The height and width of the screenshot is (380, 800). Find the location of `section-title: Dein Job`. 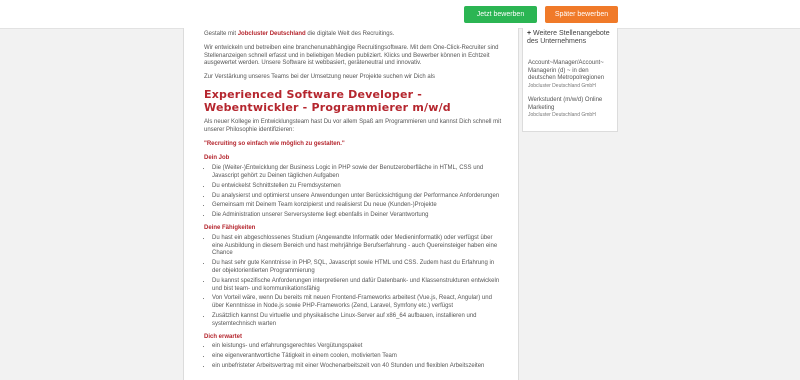

section-title: Dein Job is located at coordinates (217, 158).